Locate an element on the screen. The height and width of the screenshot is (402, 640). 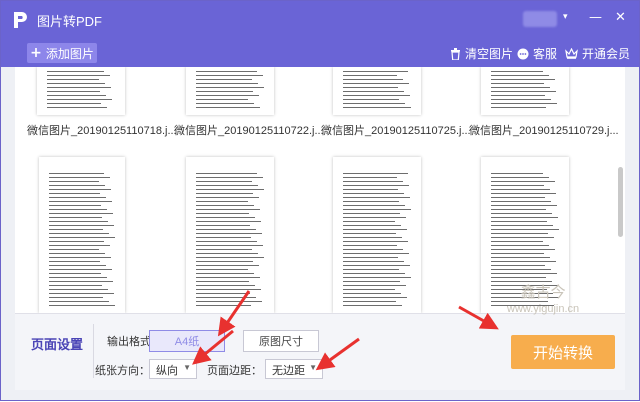
arrow-to-margin is located at coordinates (337, 354).